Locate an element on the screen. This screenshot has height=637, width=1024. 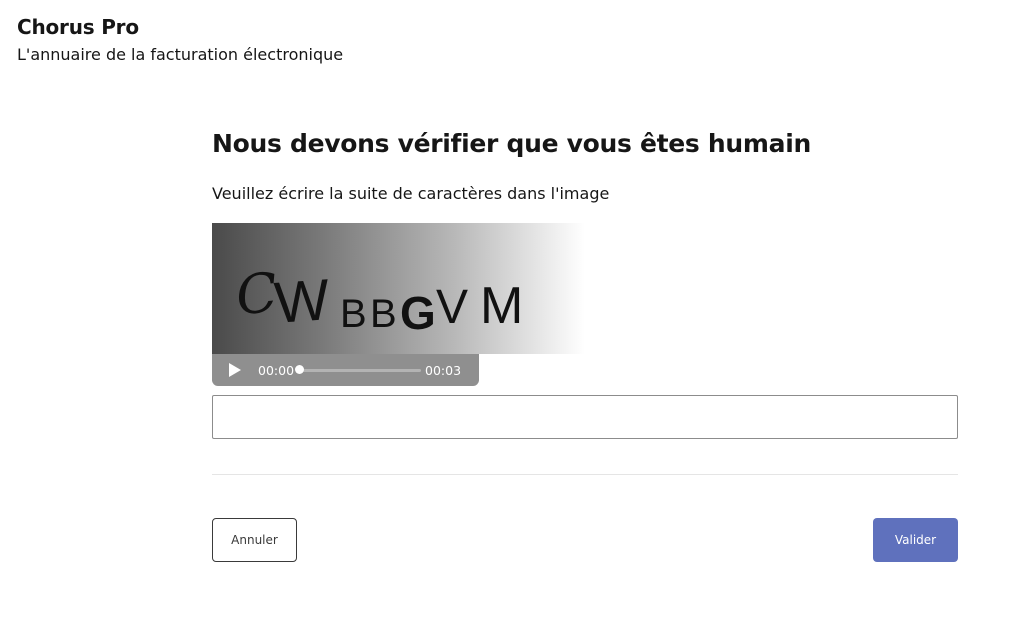
svg-text: V is located at coordinates (452, 307).